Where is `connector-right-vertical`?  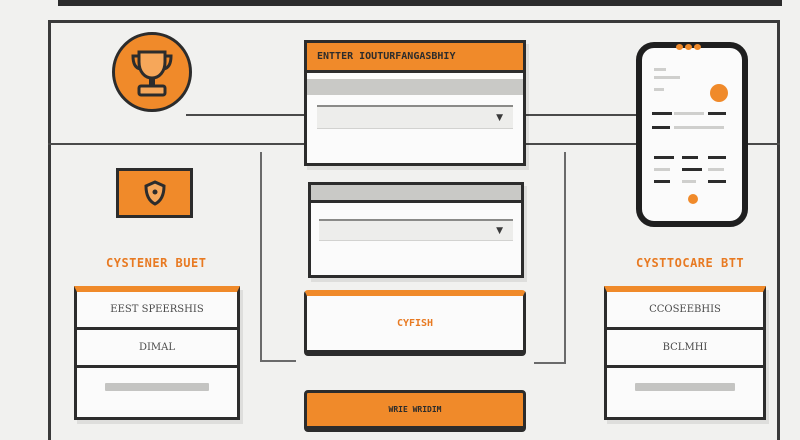
connector-right-vertical is located at coordinates (565, 258).